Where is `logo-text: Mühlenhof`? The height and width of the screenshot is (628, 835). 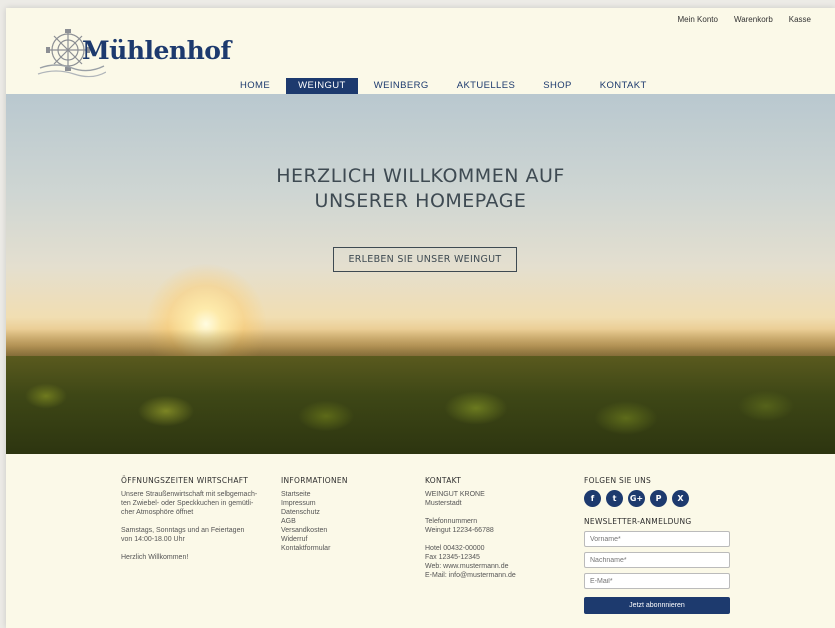 logo-text: Mühlenhof is located at coordinates (156, 50).